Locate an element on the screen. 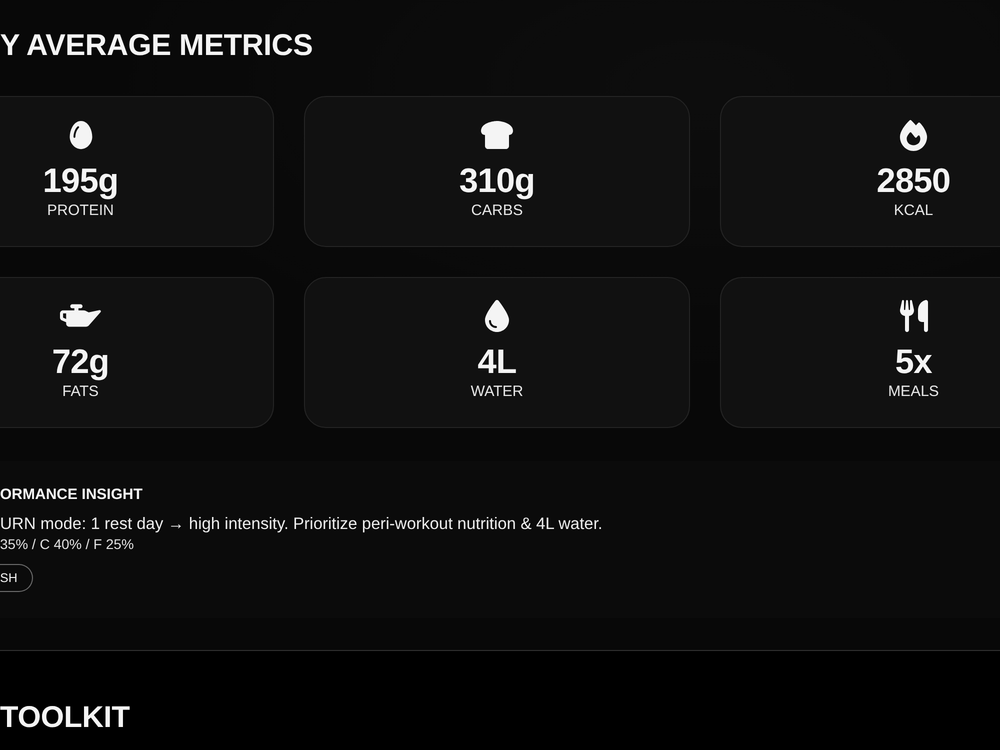 This screenshot has height=750, width=1000. metric-label: FATS is located at coordinates (80, 392).